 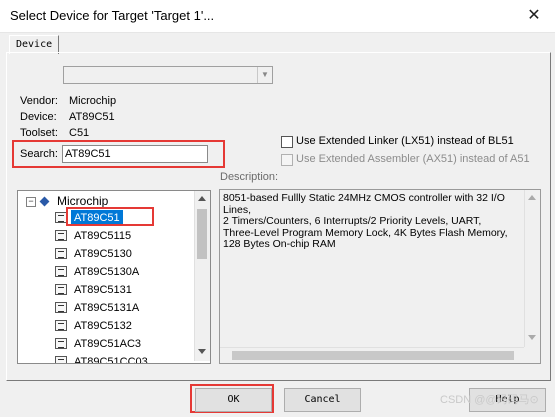 I want to click on search-input: AT89C51, so click(x=135, y=154).